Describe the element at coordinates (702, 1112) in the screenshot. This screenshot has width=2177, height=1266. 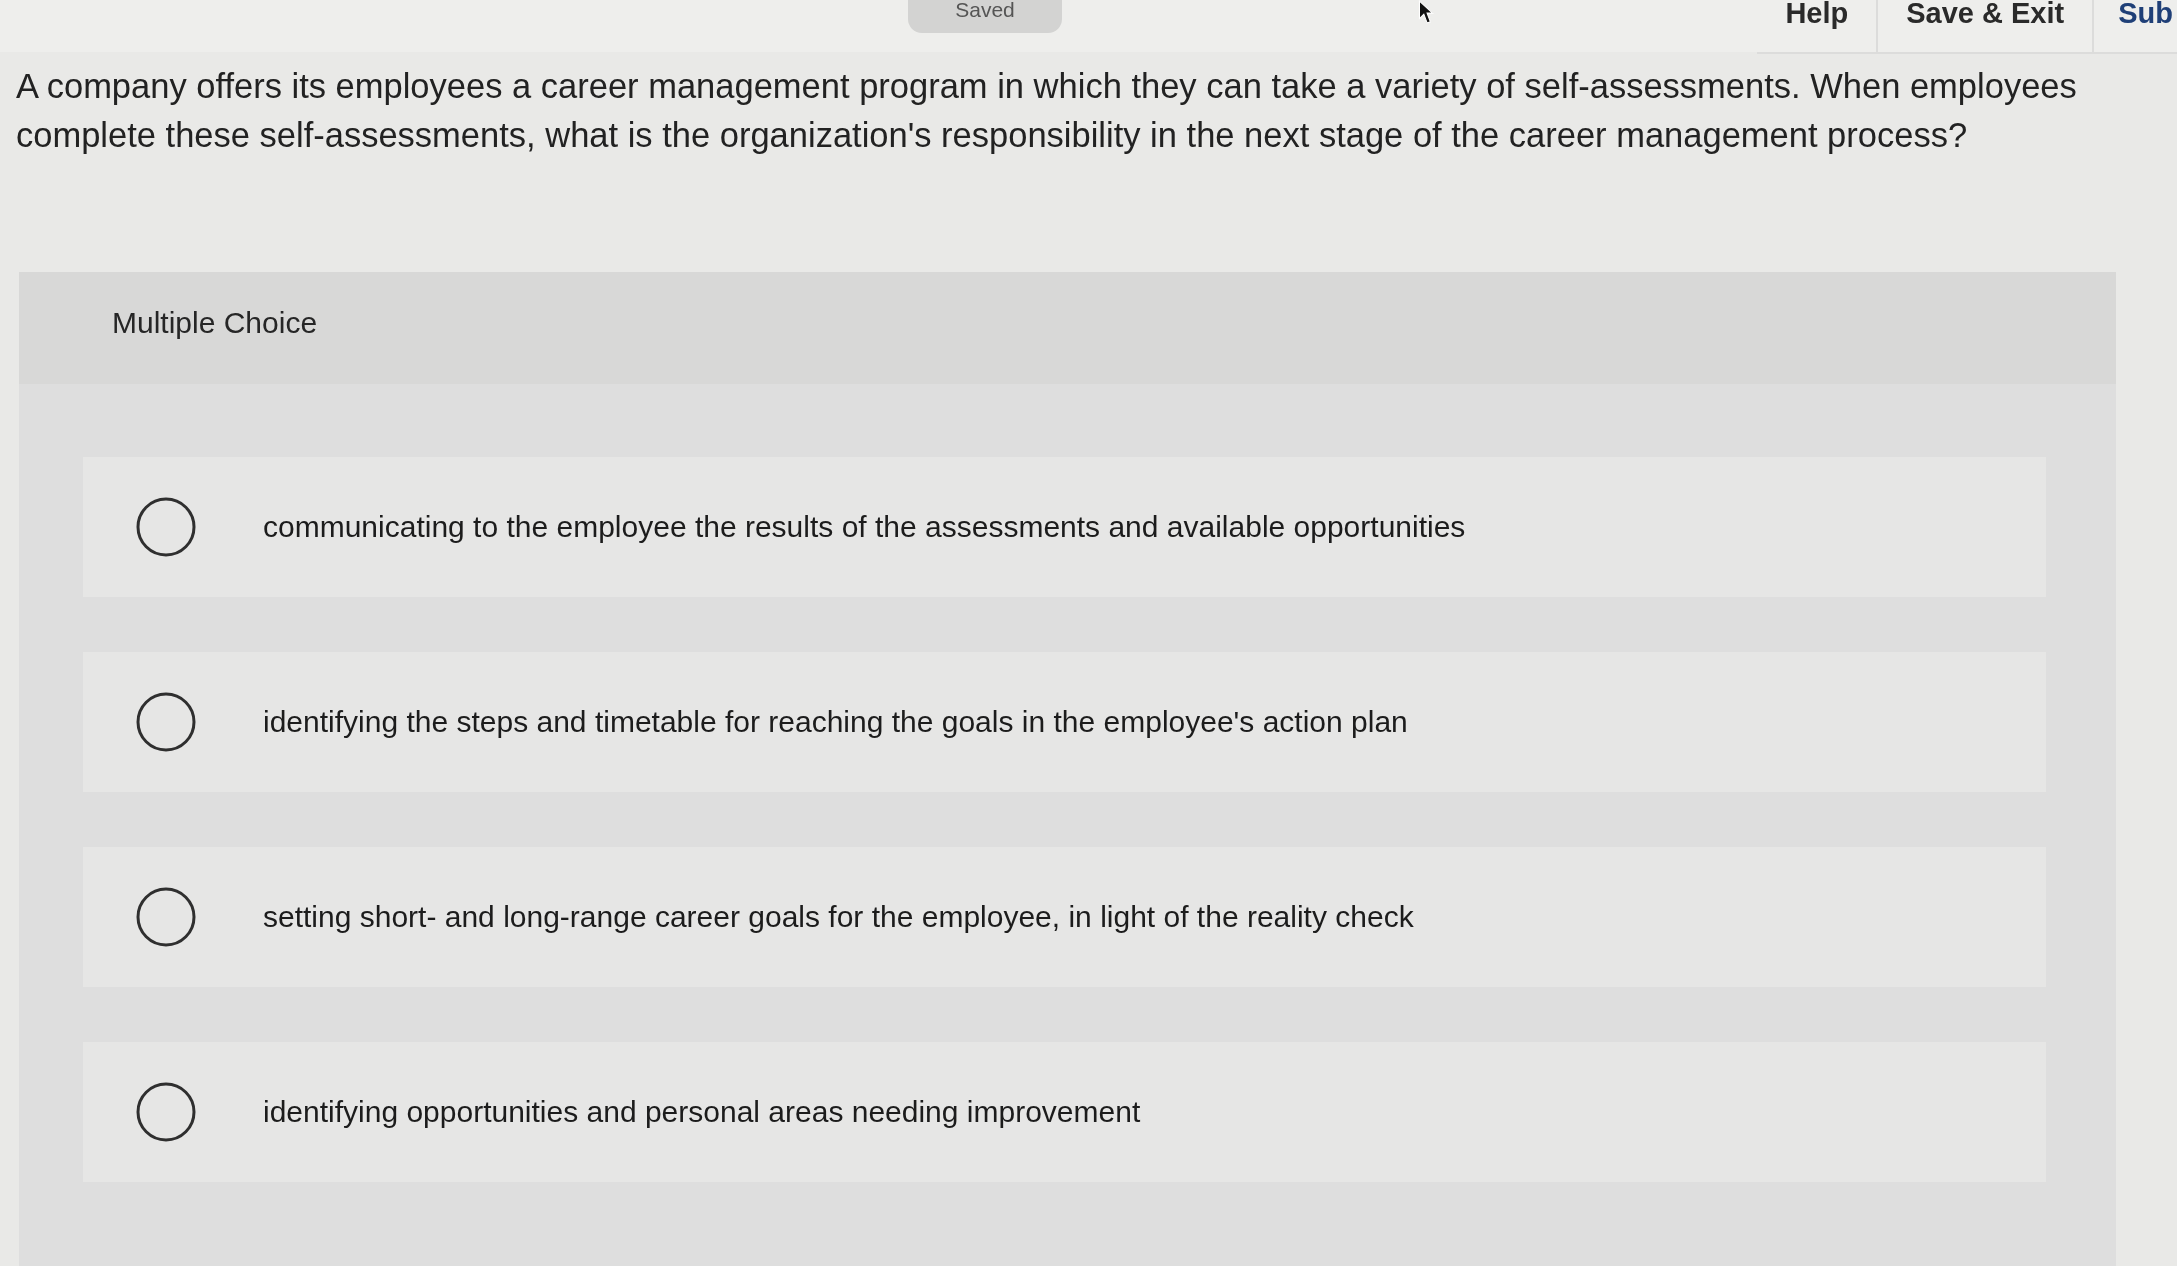
I see `answer-option-text: identifying opportunities and personal areas needing improvement` at that location.